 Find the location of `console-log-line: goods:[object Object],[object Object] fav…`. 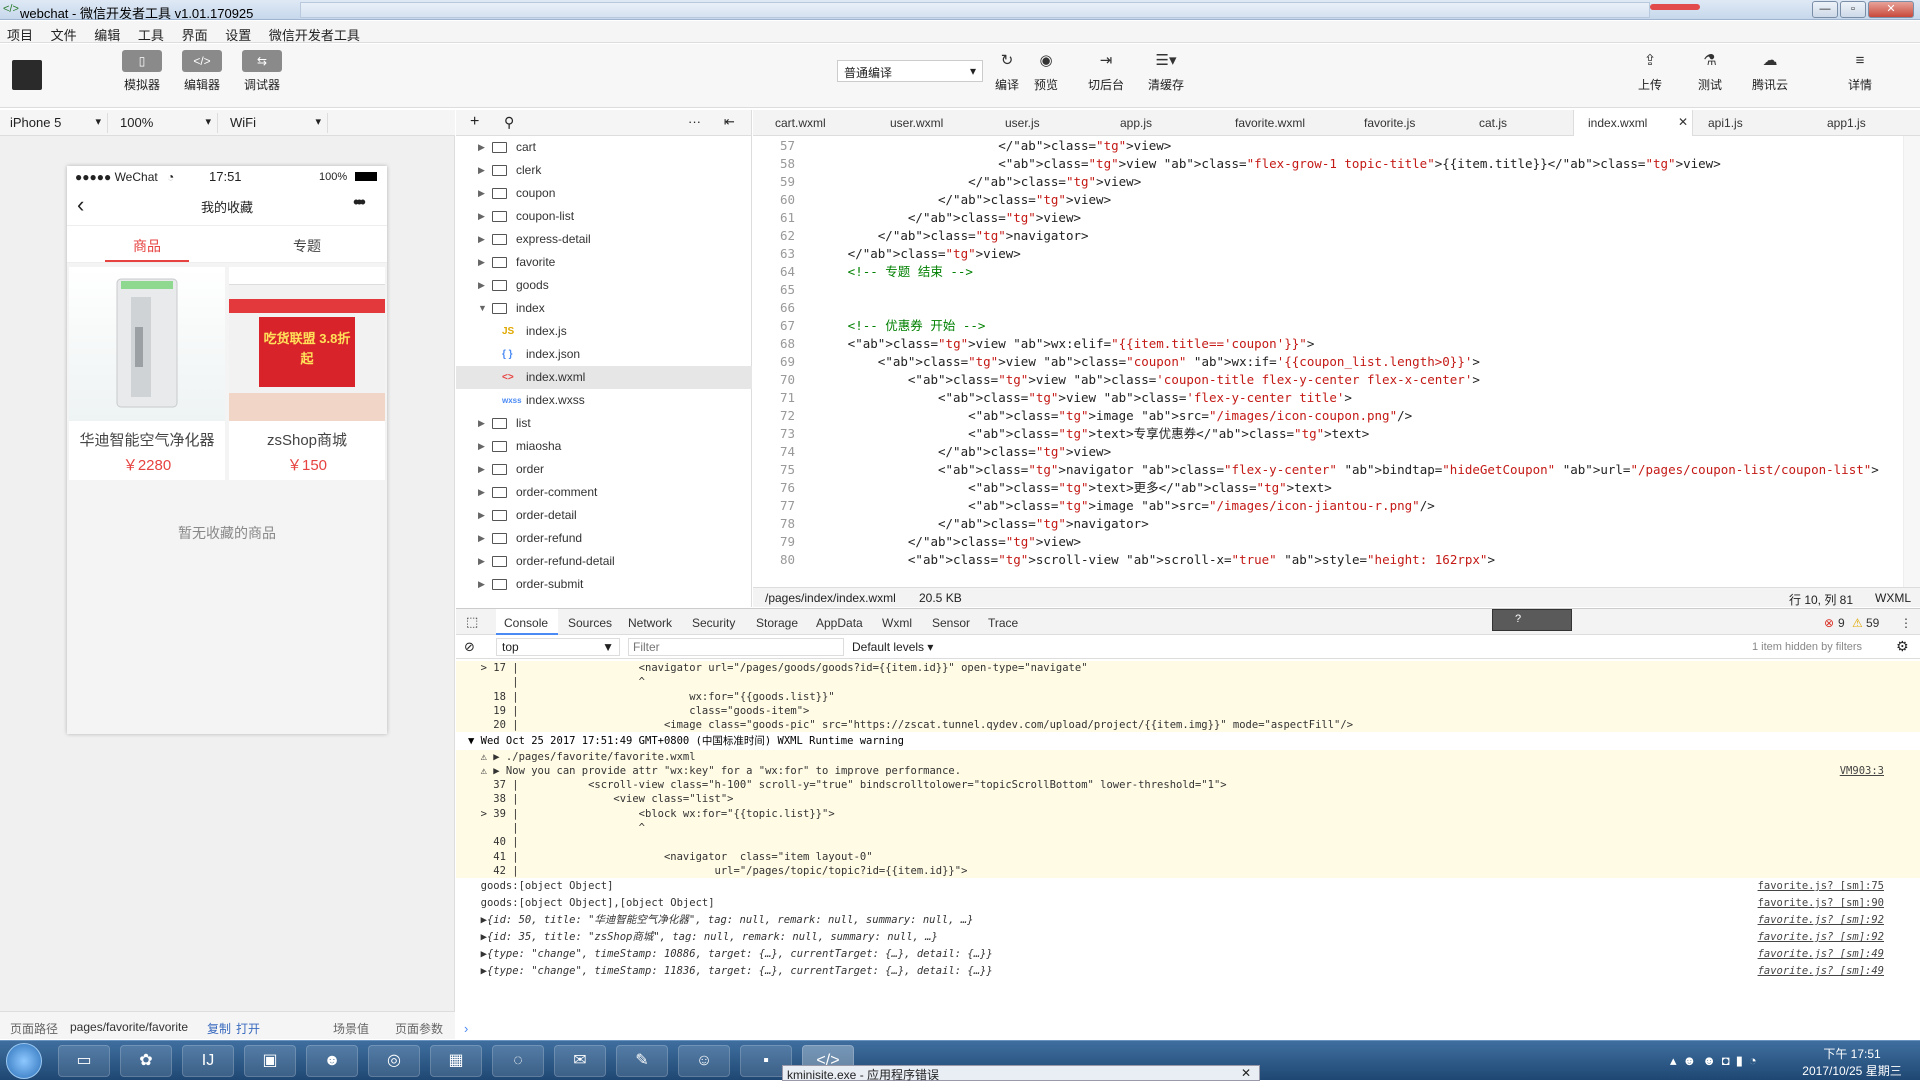

console-log-line: goods:[object Object],[object Object] fav… is located at coordinates (1188, 903).